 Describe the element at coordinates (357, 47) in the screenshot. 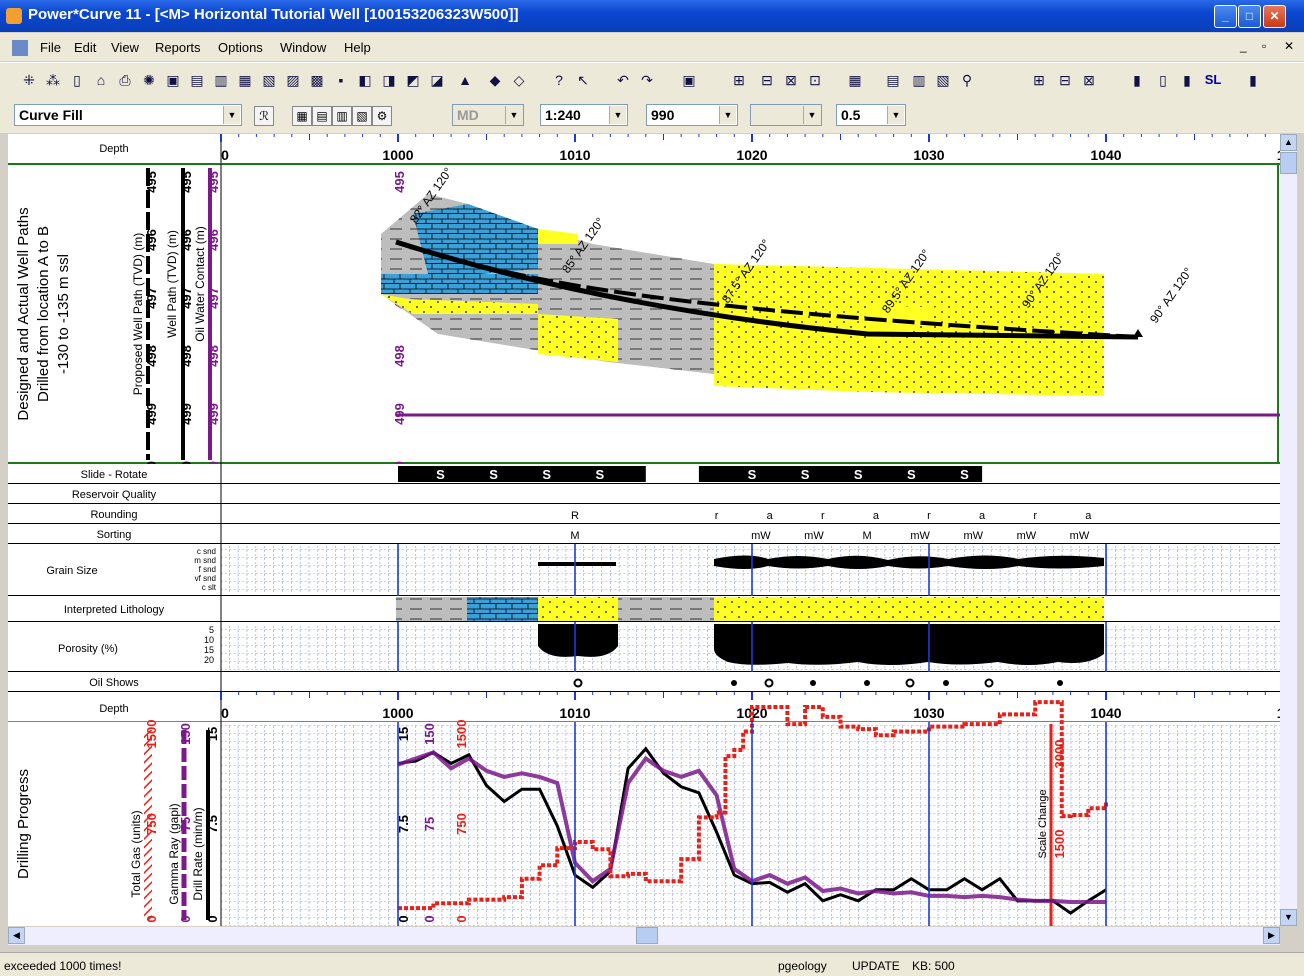

I see `menu-help: Help` at that location.